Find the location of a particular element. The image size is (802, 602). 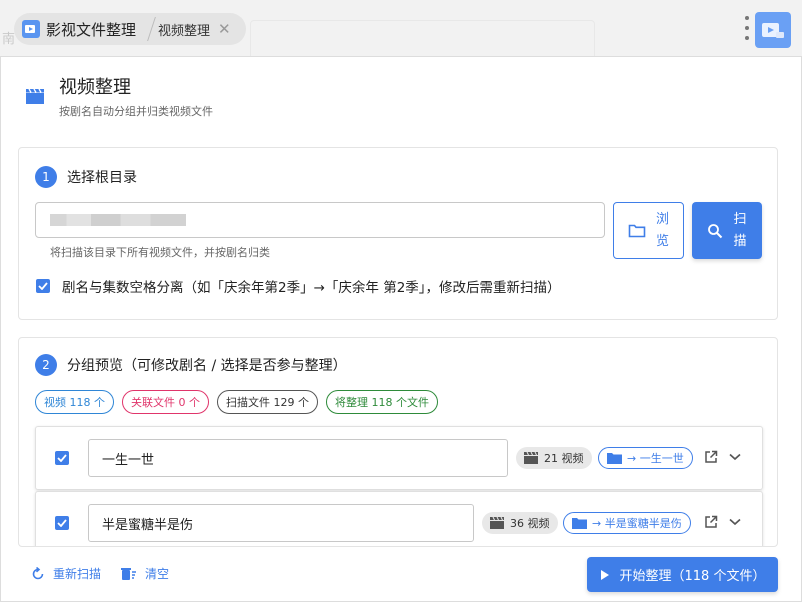

group-row: 半是蜜糖半是伤 36 视频 → 半是蜜糖半是伤 is located at coordinates (399, 518).